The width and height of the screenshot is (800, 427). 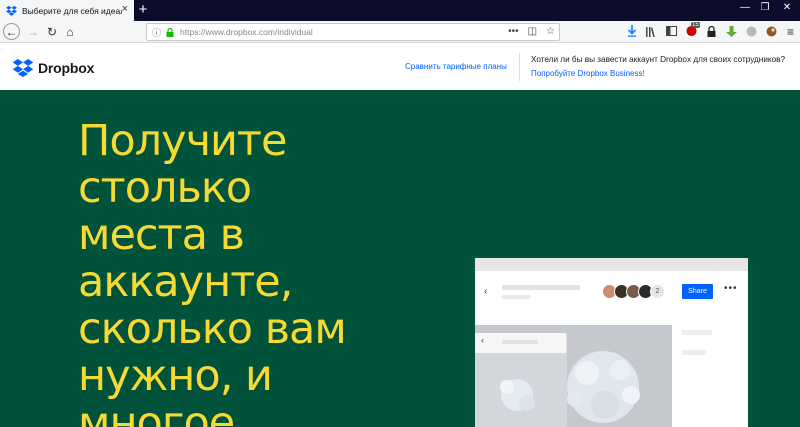 I want to click on tab-active: Выберите для себя идеальное ×, so click(x=67, y=10).